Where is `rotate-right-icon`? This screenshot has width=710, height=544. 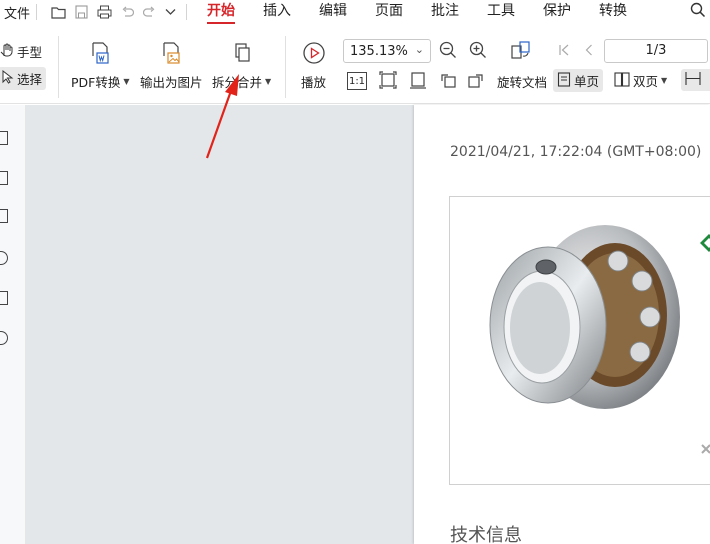 rotate-right-icon is located at coordinates (476, 80).